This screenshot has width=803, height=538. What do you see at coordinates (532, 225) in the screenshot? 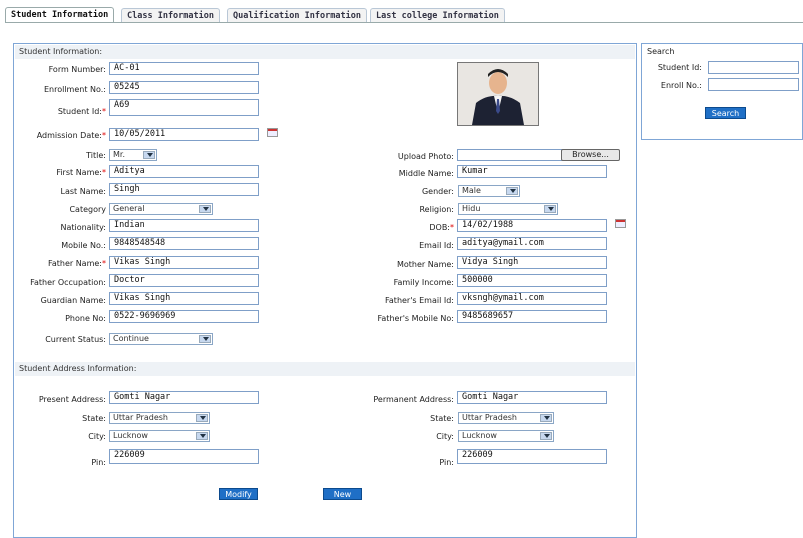
I see `dob-input: 14/02/1988` at bounding box center [532, 225].